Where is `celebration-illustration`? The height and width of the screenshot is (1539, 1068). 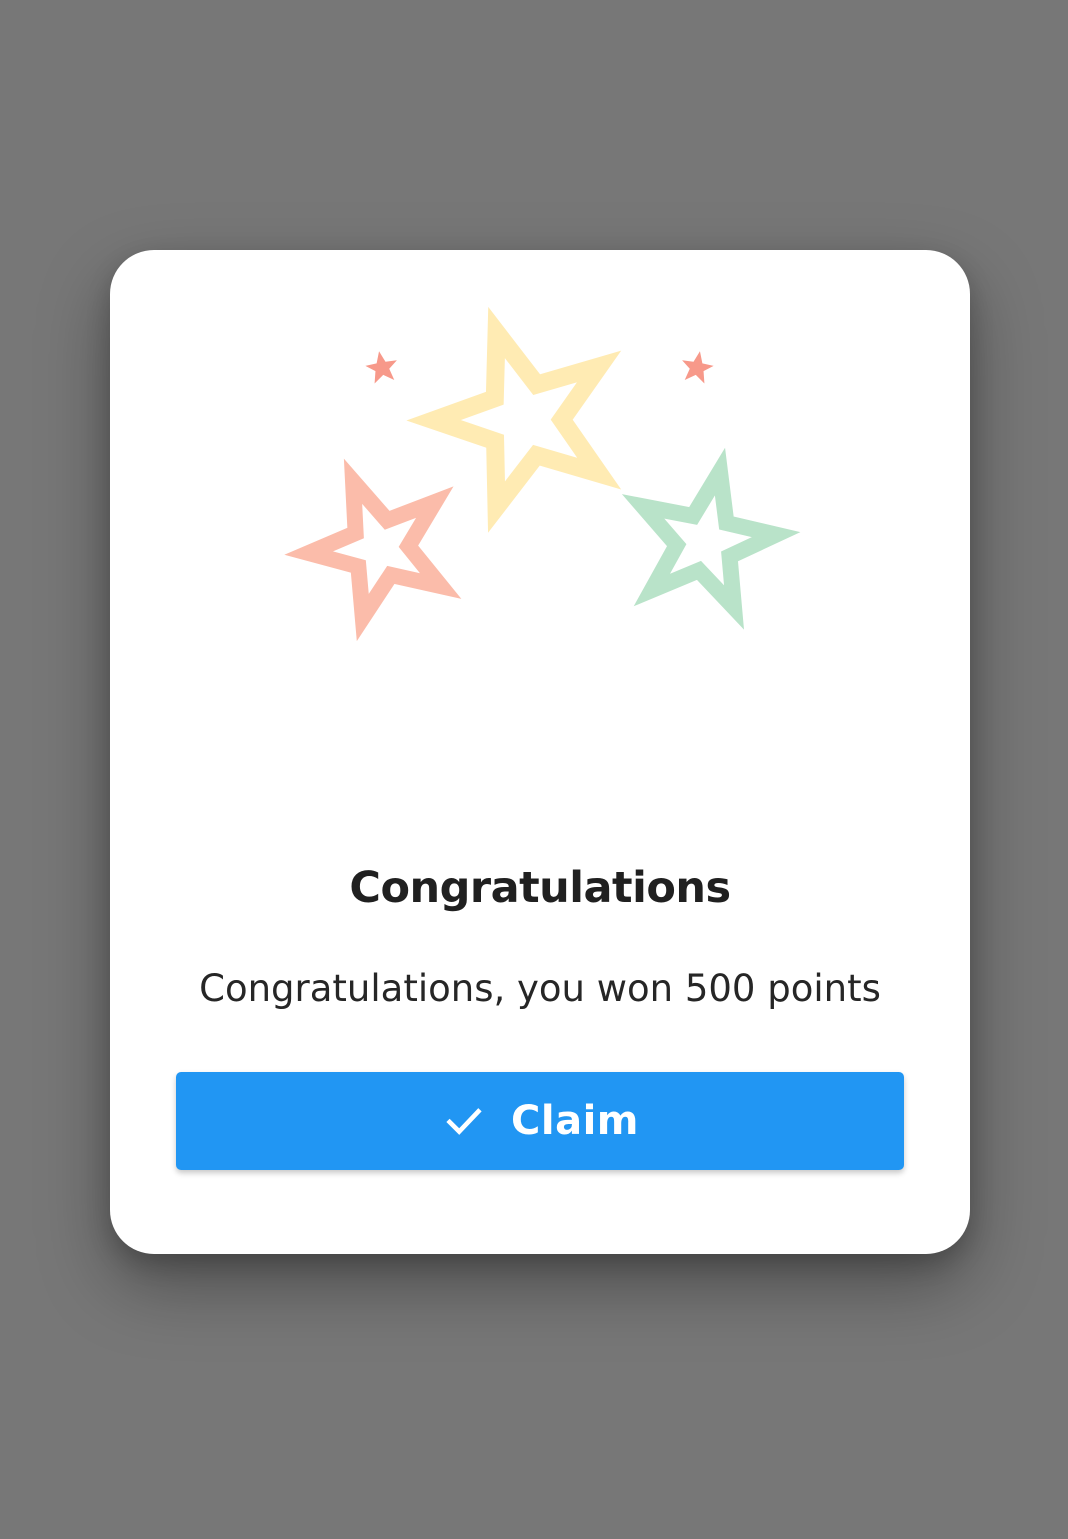
celebration-illustration is located at coordinates (542, 474).